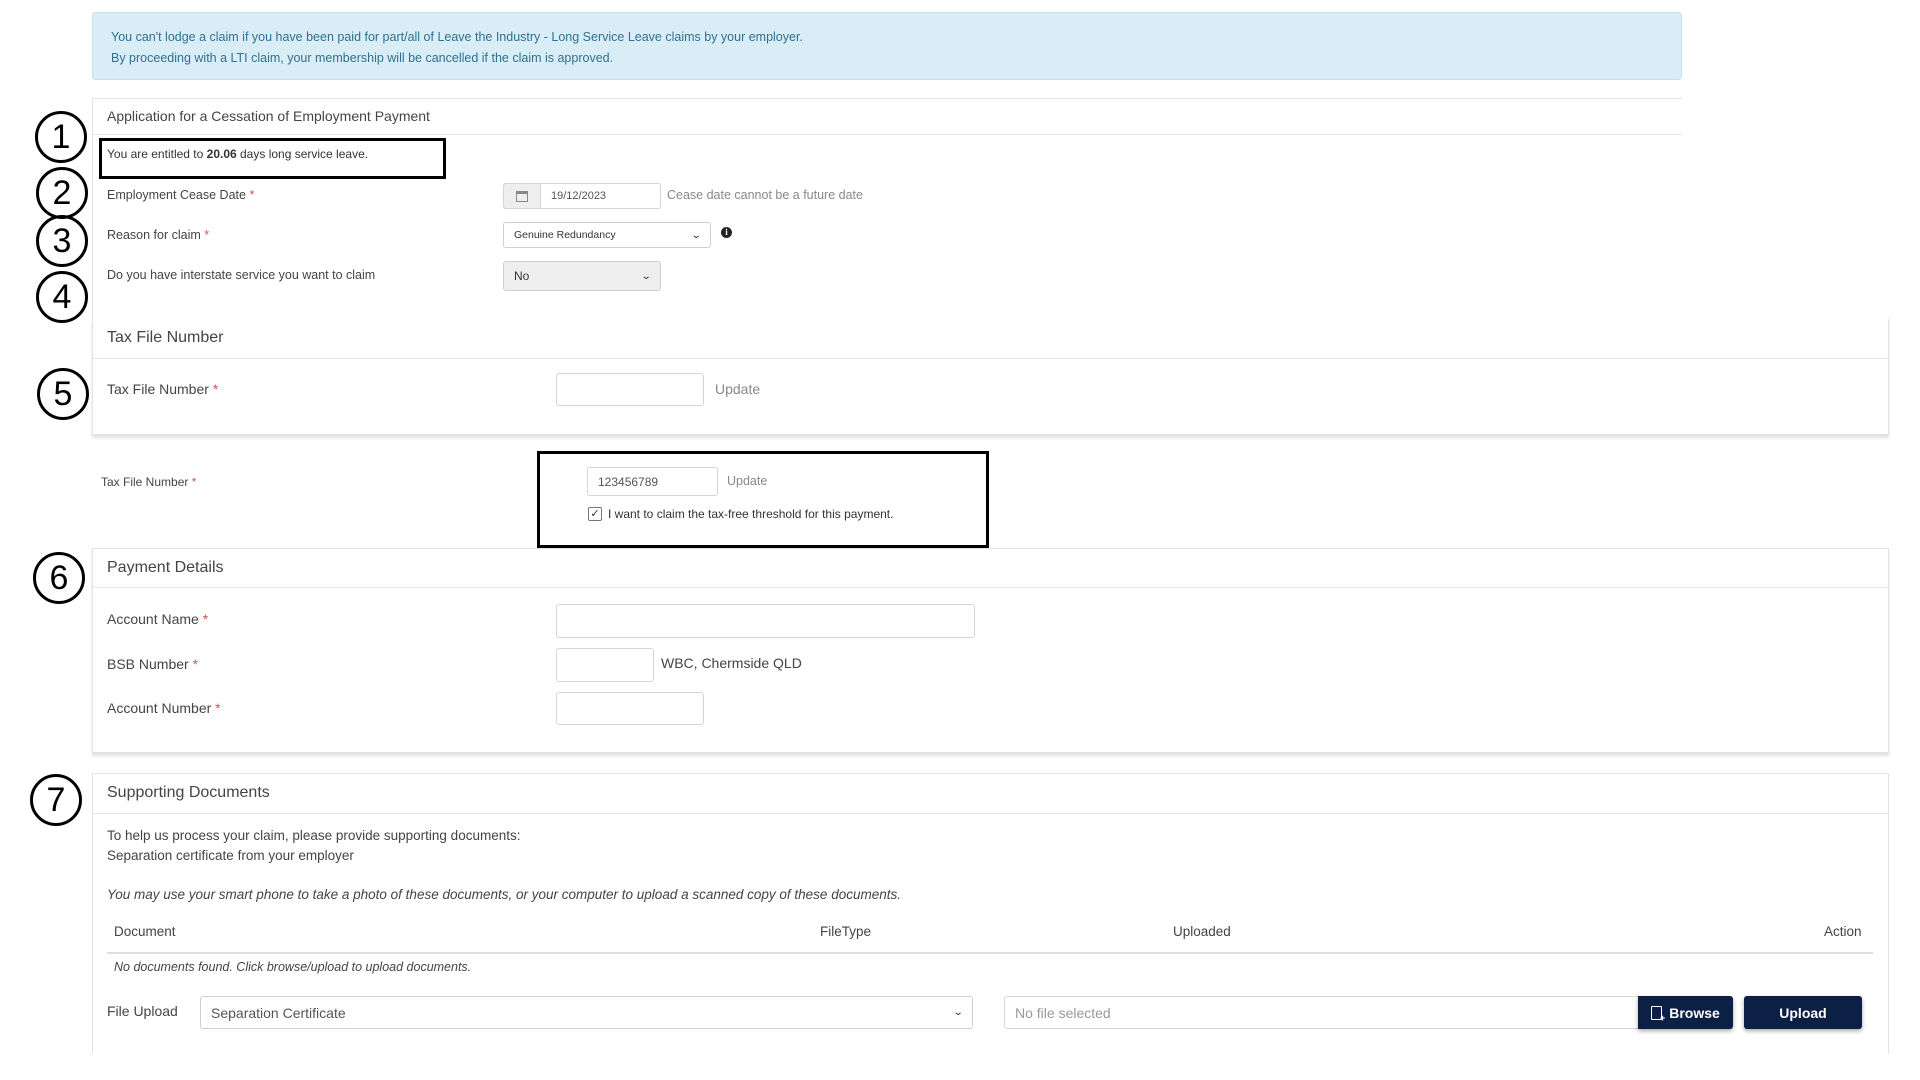 This screenshot has height=1080, width=1920. Describe the element at coordinates (990, 339) in the screenshot. I see `tax-file-panel-header: Tax File Number` at that location.